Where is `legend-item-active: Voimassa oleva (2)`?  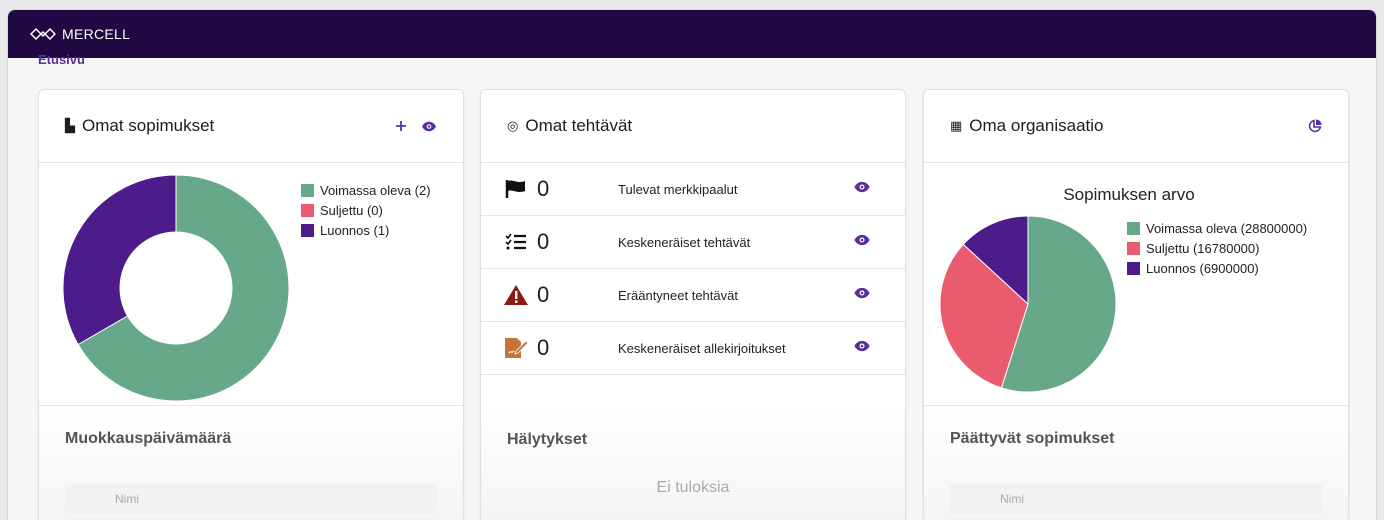 legend-item-active: Voimassa oleva (2) is located at coordinates (366, 190).